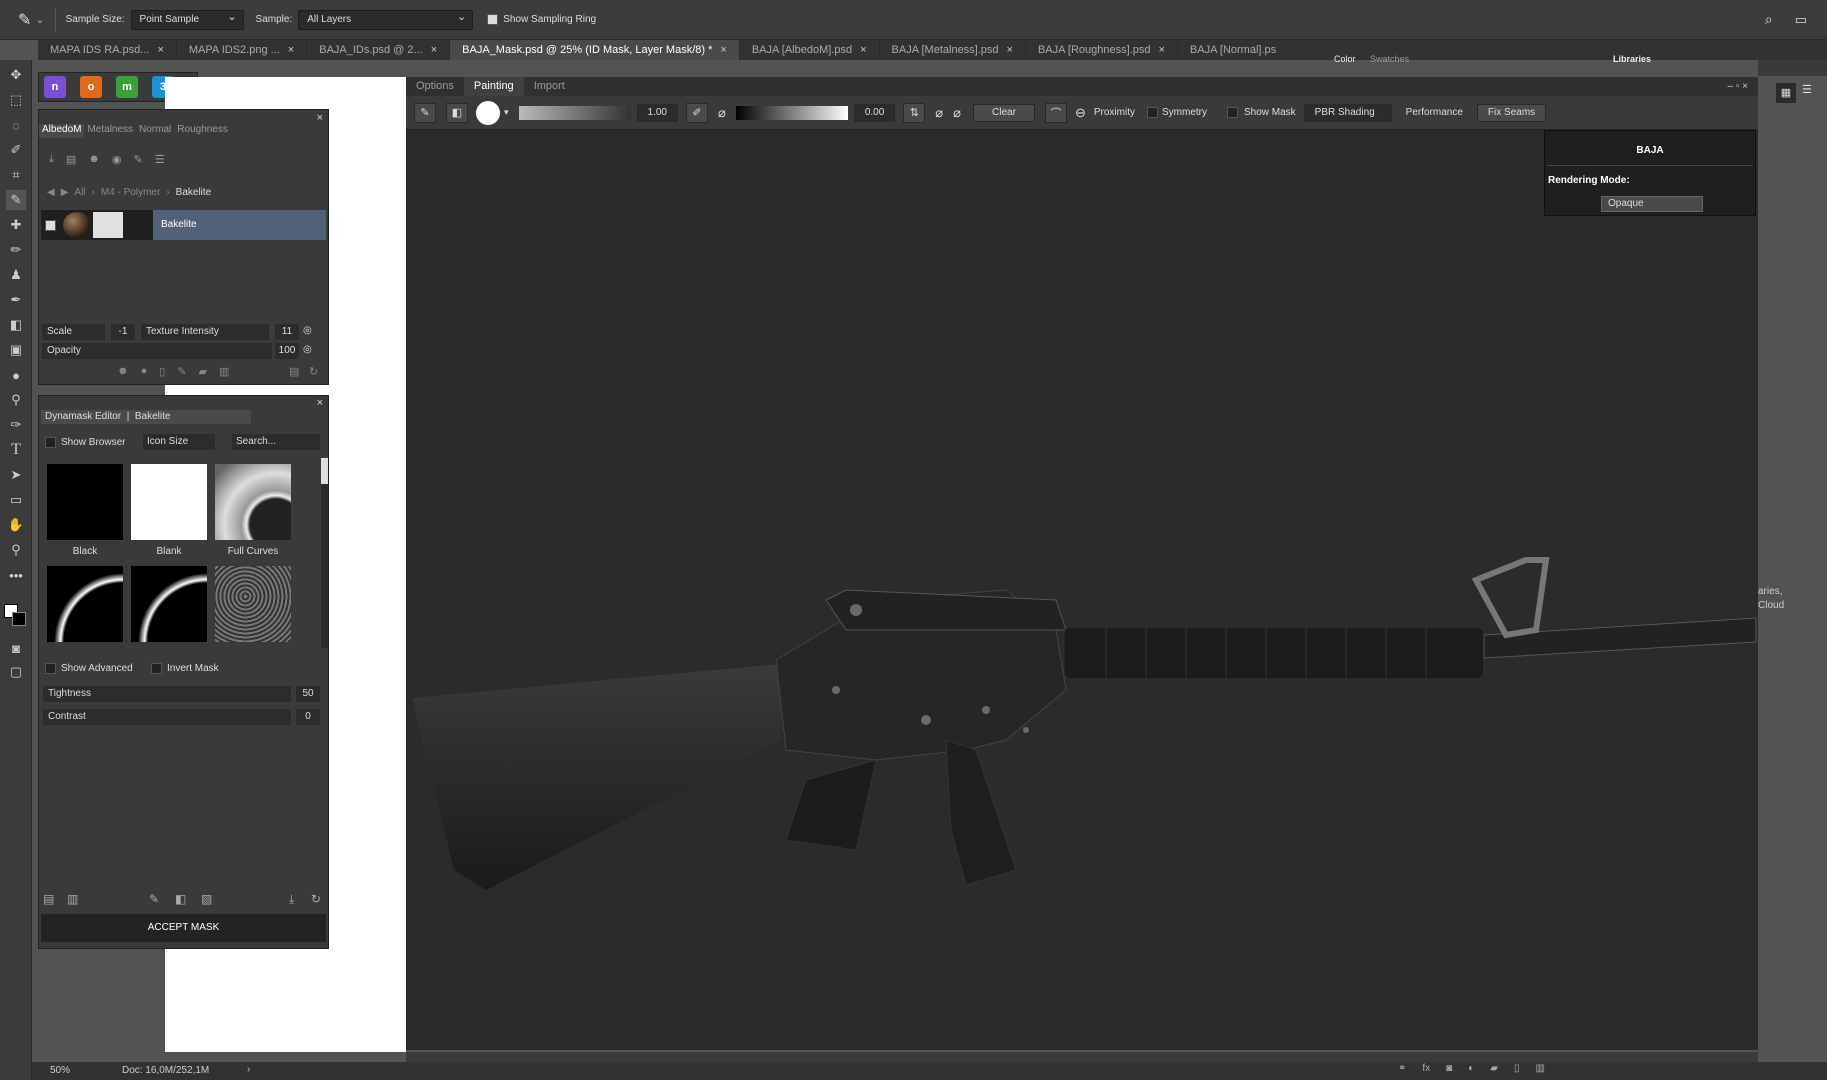 The image size is (1827, 1080). What do you see at coordinates (73, 332) in the screenshot?
I see `scale-slider: Scale` at bounding box center [73, 332].